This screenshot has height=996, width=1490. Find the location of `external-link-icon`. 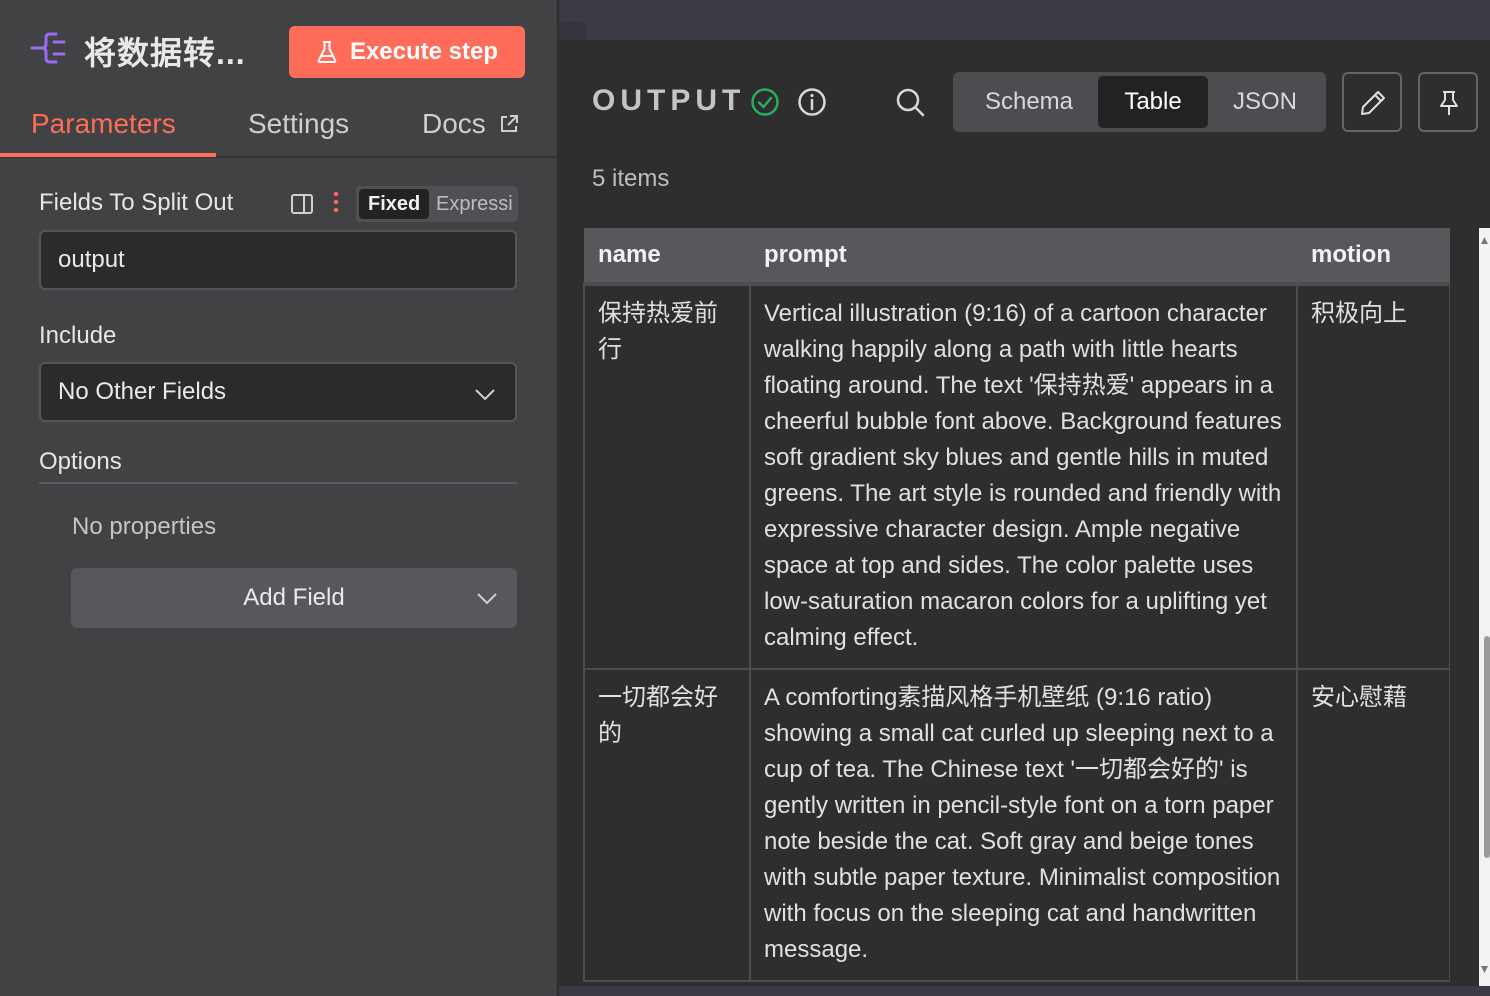

external-link-icon is located at coordinates (509, 123).